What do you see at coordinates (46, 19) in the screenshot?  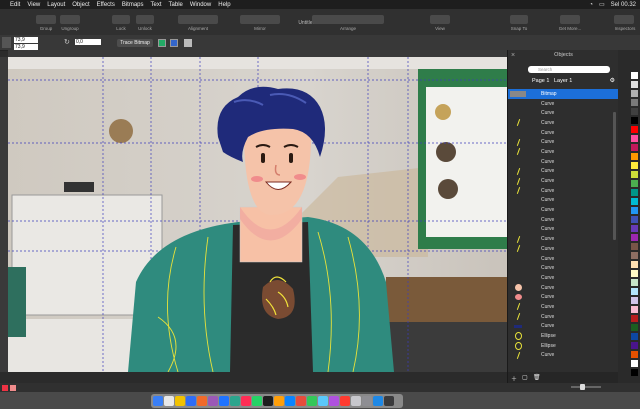 I see `group-button` at bounding box center [46, 19].